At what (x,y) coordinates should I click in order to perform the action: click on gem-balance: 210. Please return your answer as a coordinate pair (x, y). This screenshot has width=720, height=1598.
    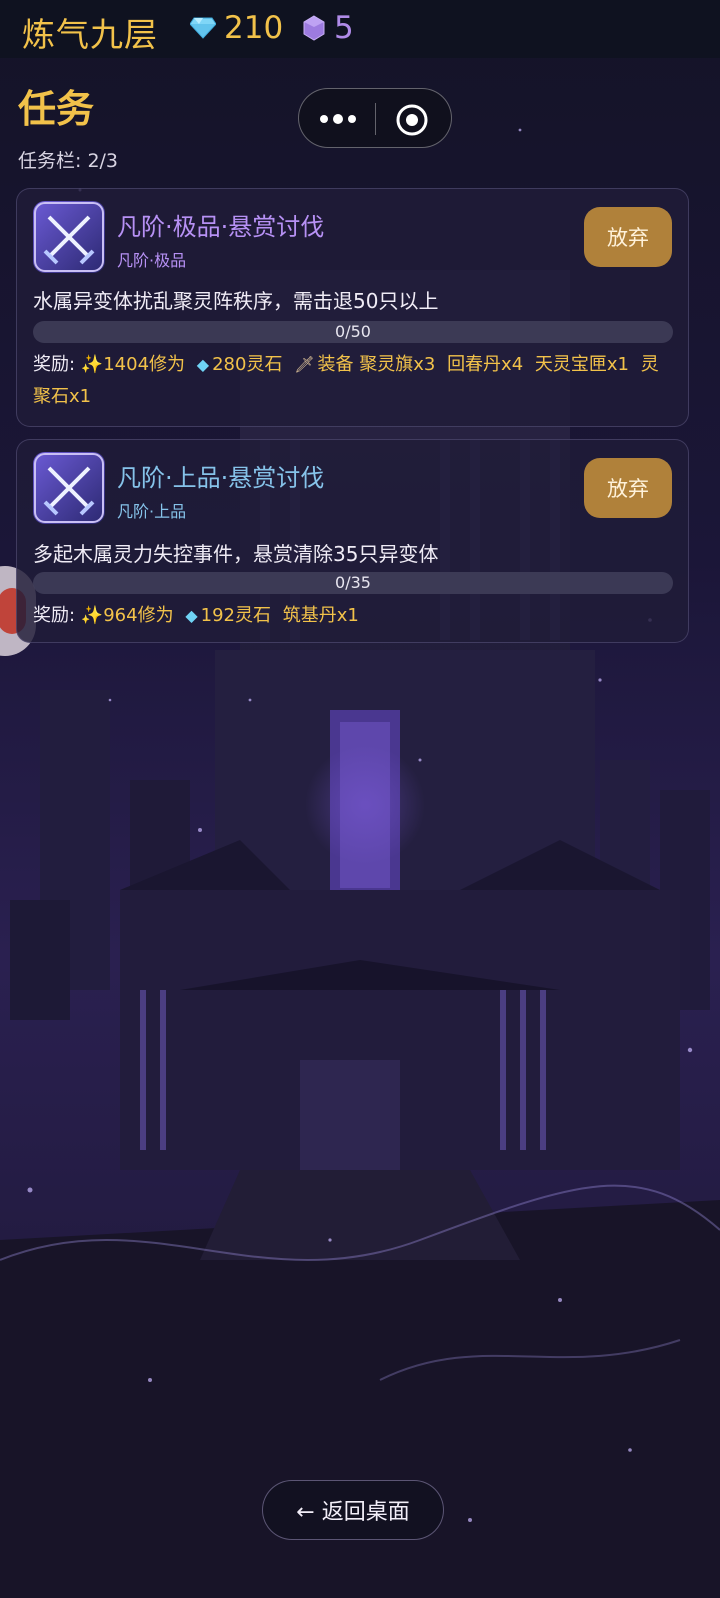
    Looking at the image, I should click on (236, 28).